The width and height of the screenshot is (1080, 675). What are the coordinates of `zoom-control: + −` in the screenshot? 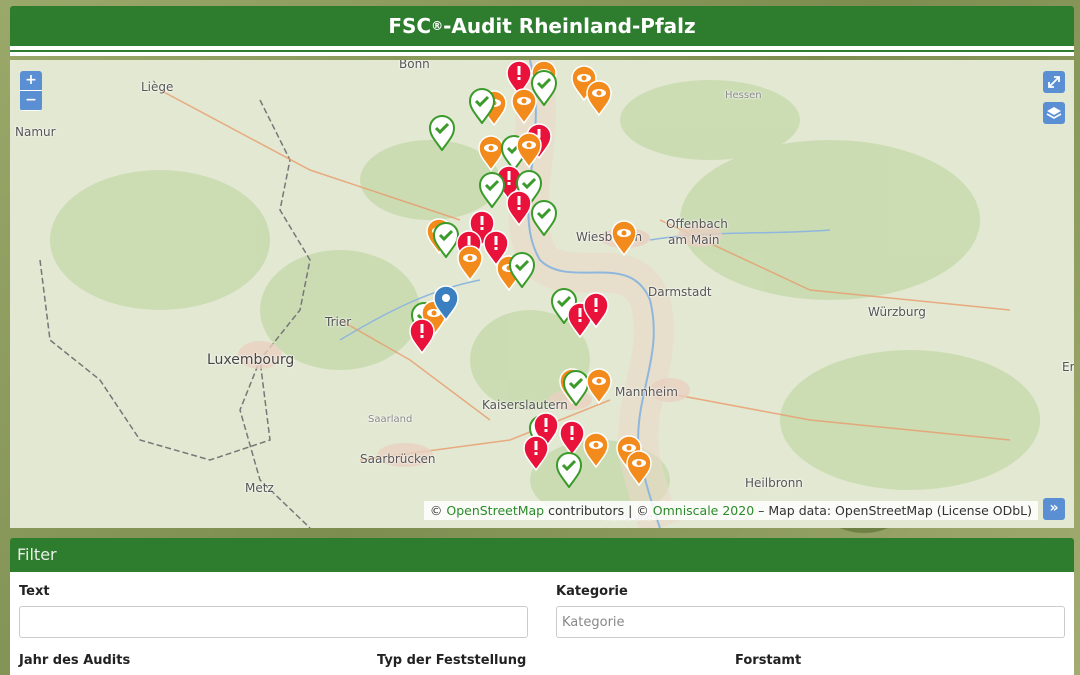 It's located at (31, 91).